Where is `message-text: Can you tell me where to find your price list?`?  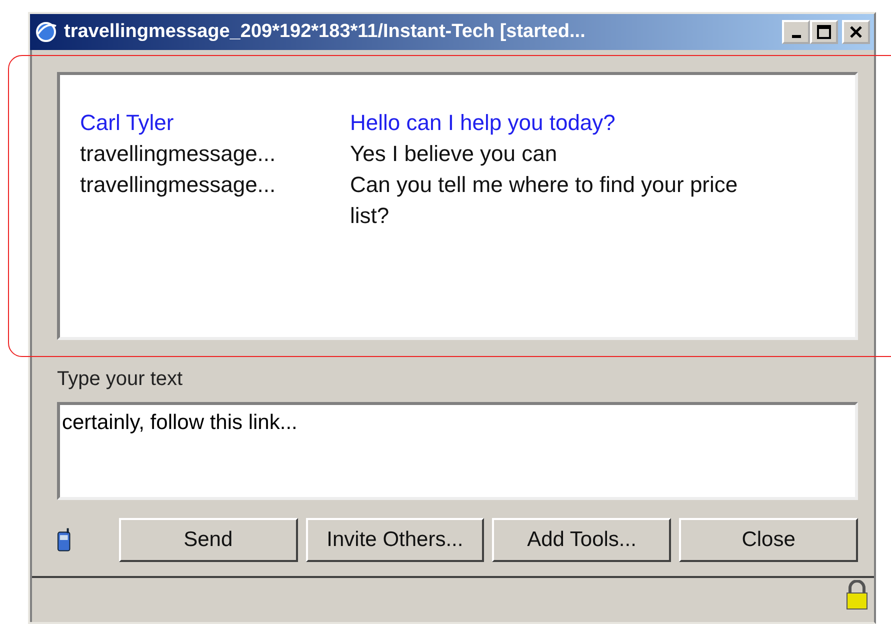
message-text: Can you tell me where to find your price list? is located at coordinates (544, 200).